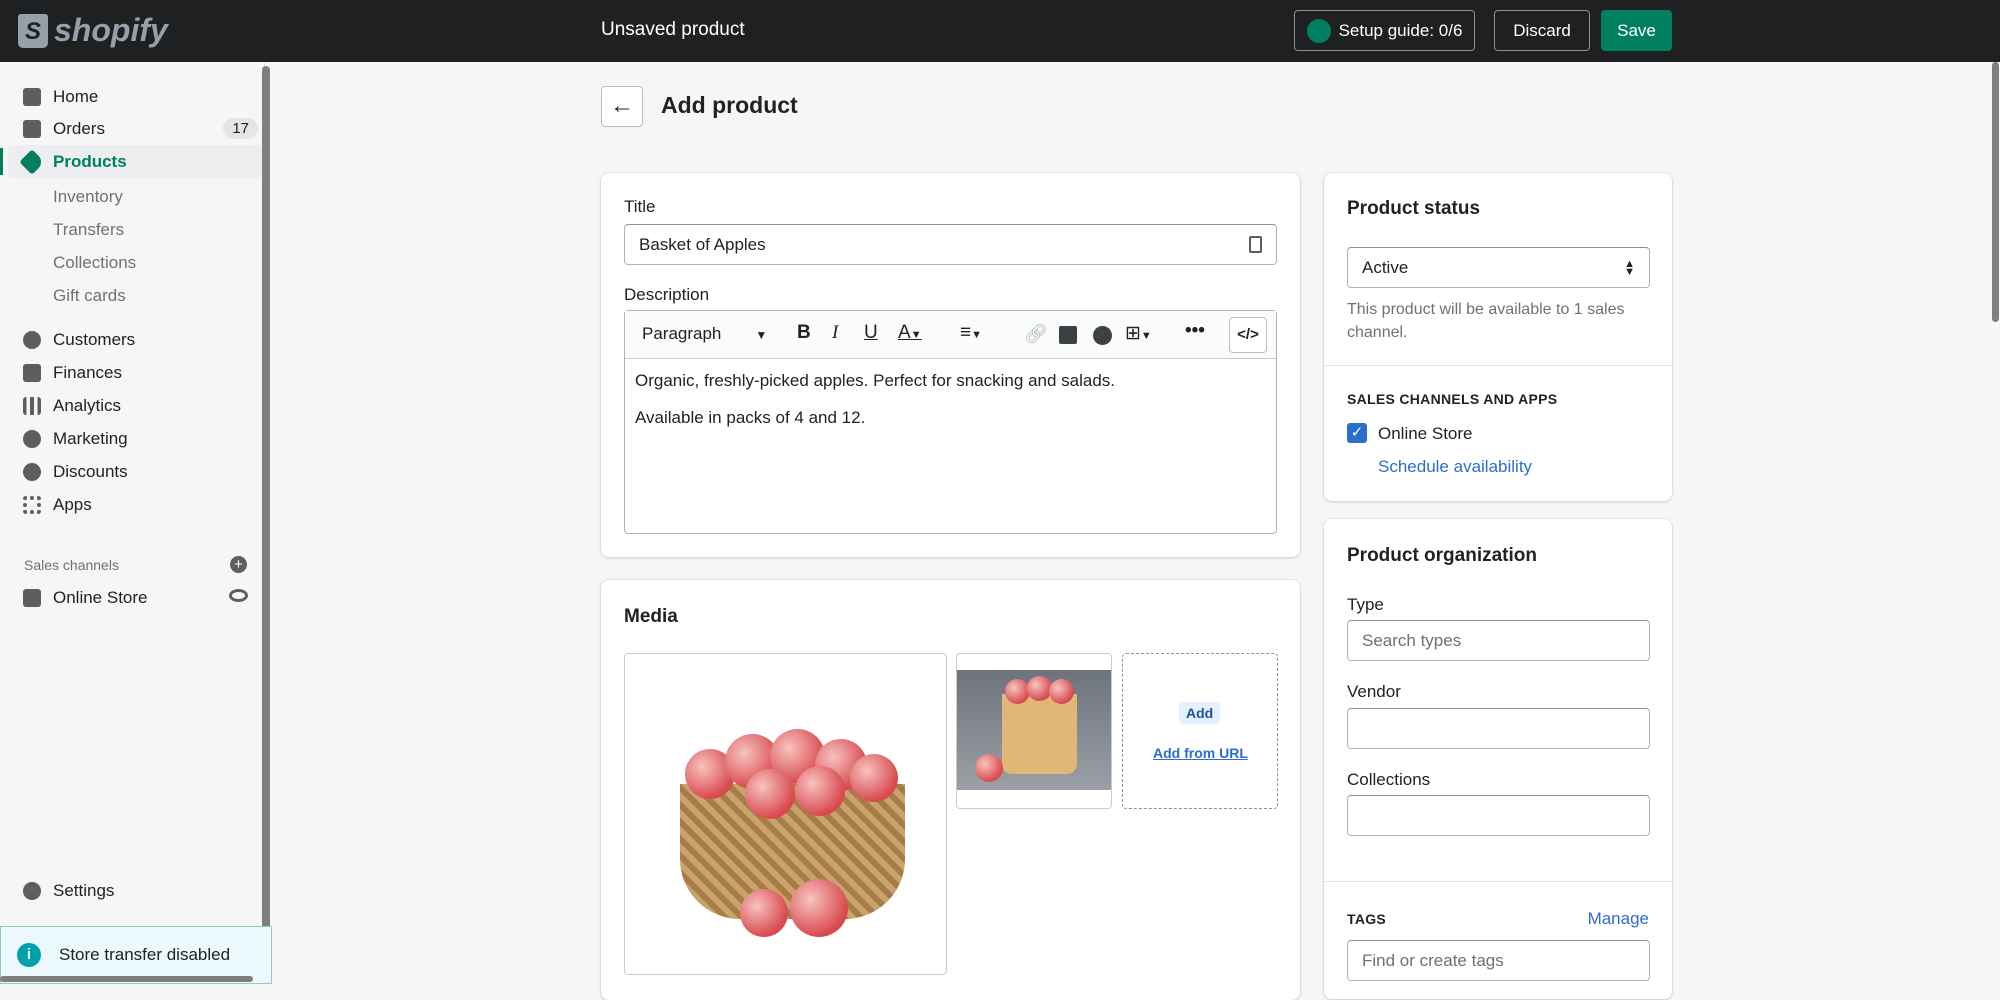 Image resolution: width=2000 pixels, height=1000 pixels. I want to click on label: Customers, so click(94, 339).